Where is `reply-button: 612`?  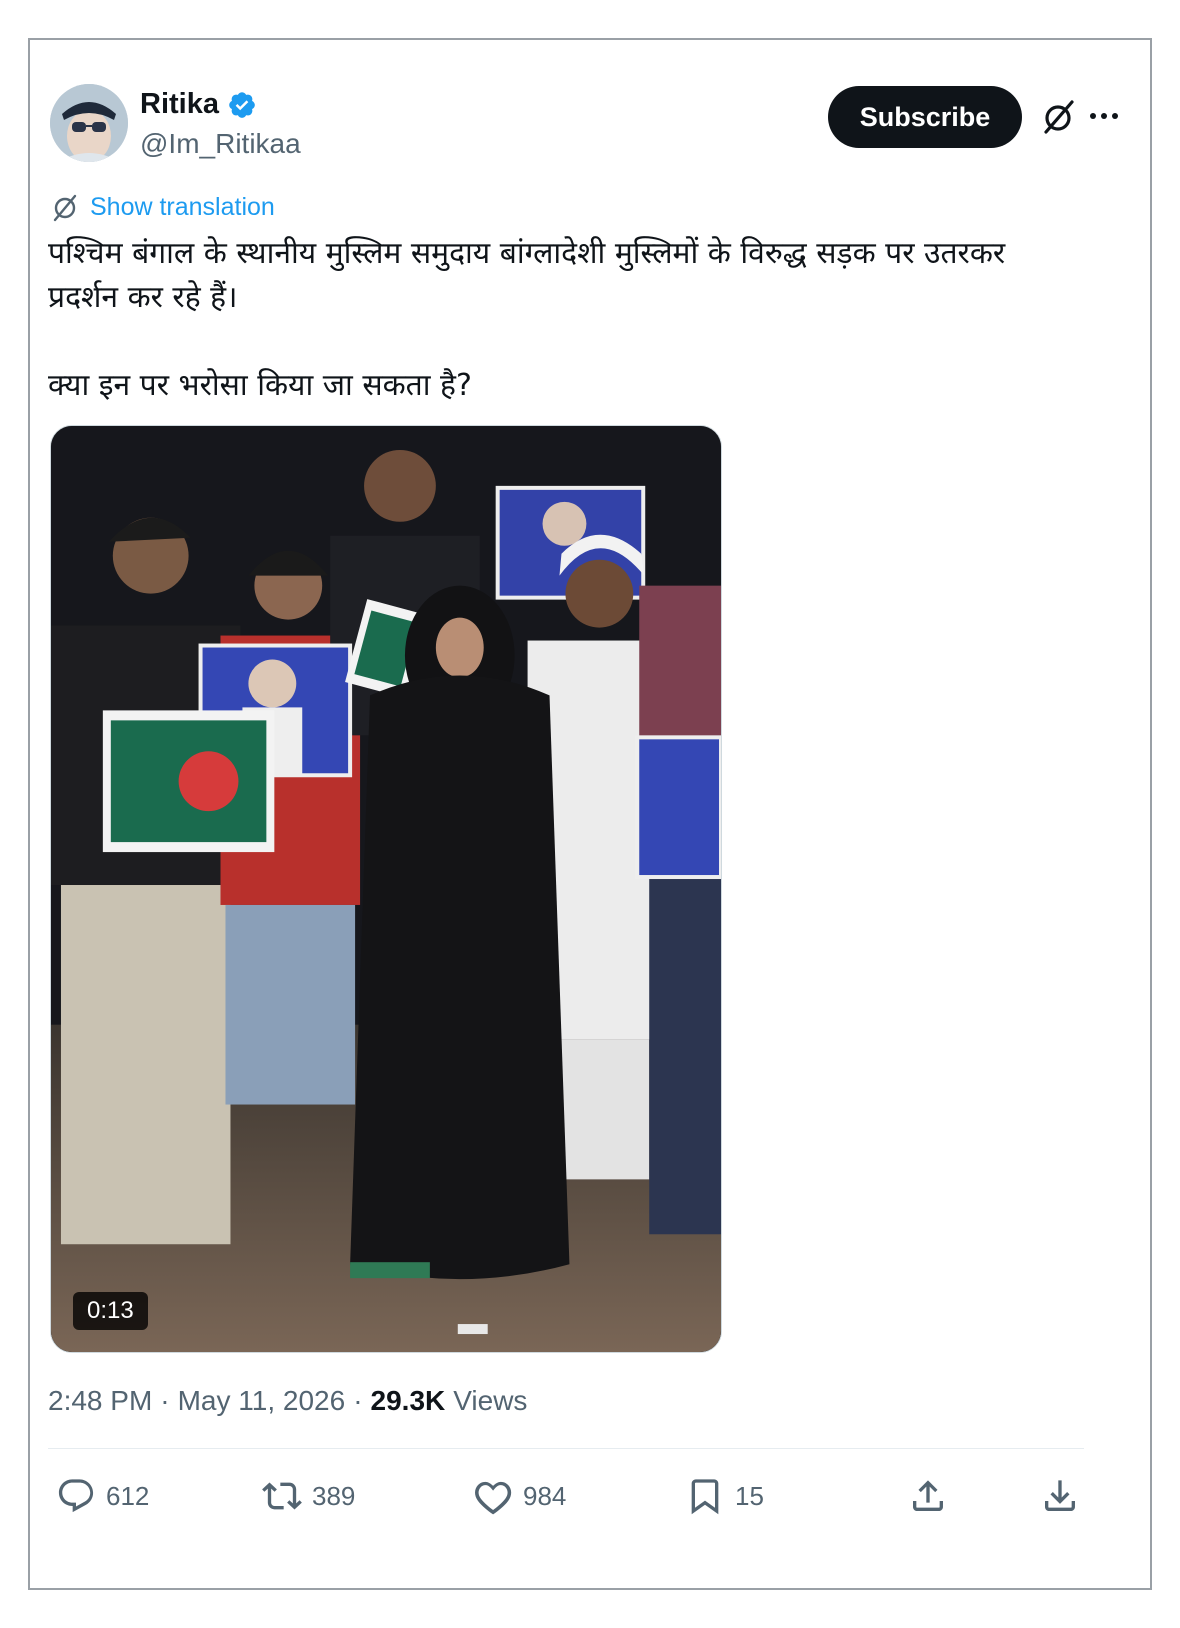
reply-button: 612 is located at coordinates (102, 1496).